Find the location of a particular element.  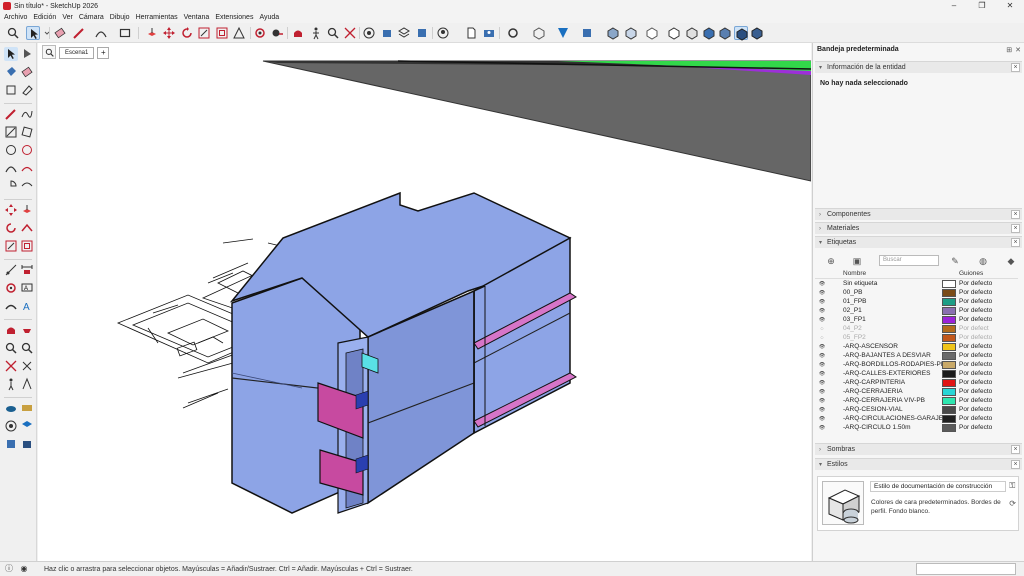

tag-name: 05_FP2 is located at coordinates (885, 337).